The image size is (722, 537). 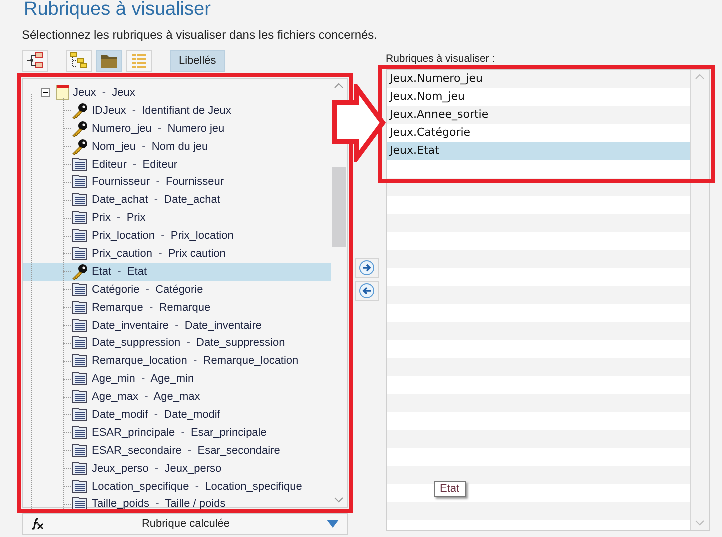 What do you see at coordinates (117, 10) in the screenshot?
I see `page-title: Rubriques à visualiser` at bounding box center [117, 10].